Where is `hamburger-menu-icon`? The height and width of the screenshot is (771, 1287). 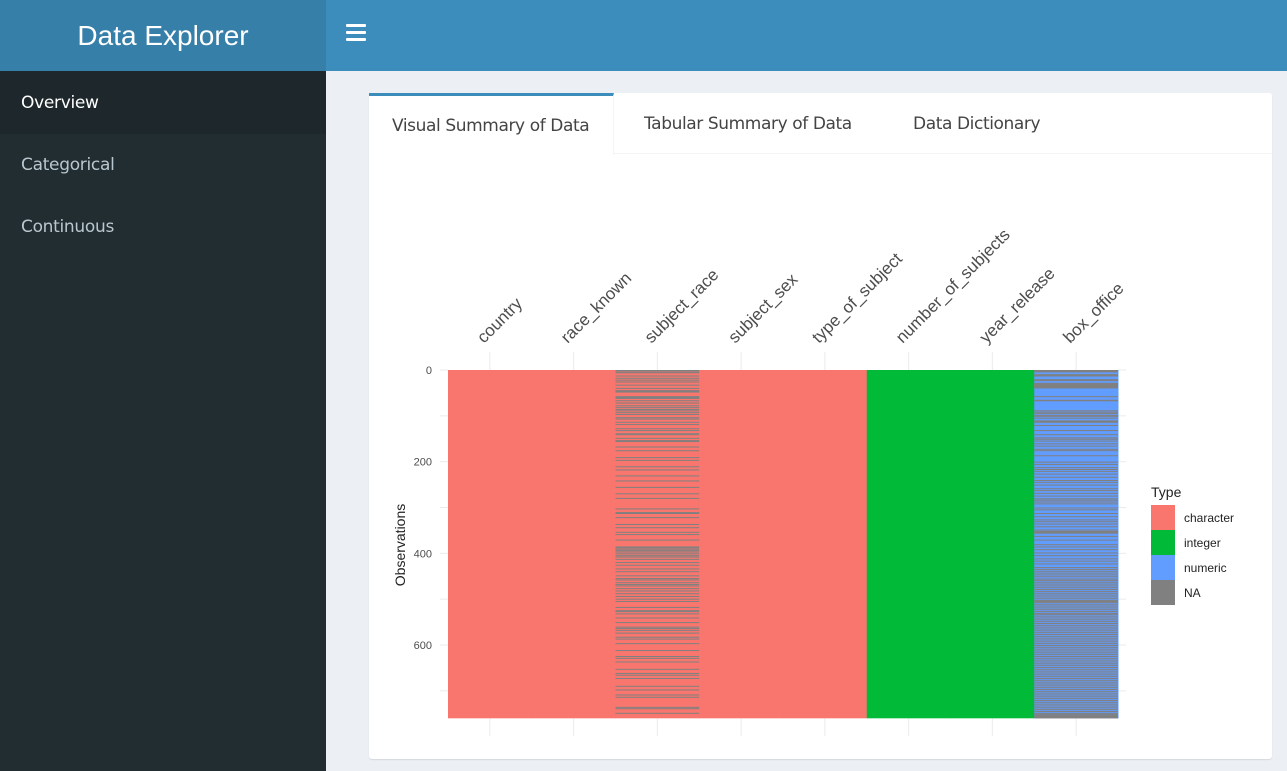 hamburger-menu-icon is located at coordinates (356, 35).